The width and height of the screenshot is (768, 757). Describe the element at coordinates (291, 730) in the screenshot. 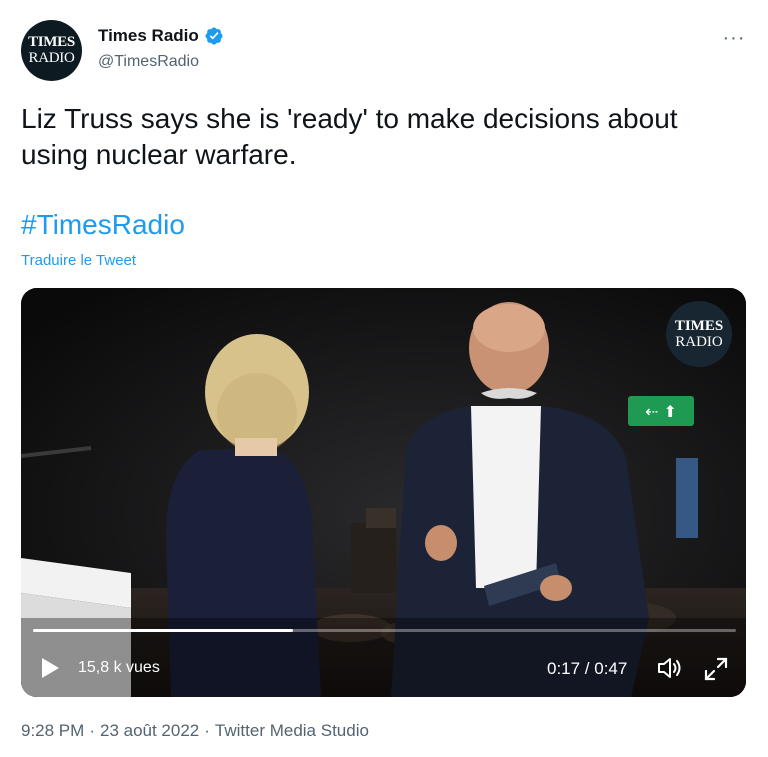

I see `tweet-source: Twitter Media Studio` at that location.